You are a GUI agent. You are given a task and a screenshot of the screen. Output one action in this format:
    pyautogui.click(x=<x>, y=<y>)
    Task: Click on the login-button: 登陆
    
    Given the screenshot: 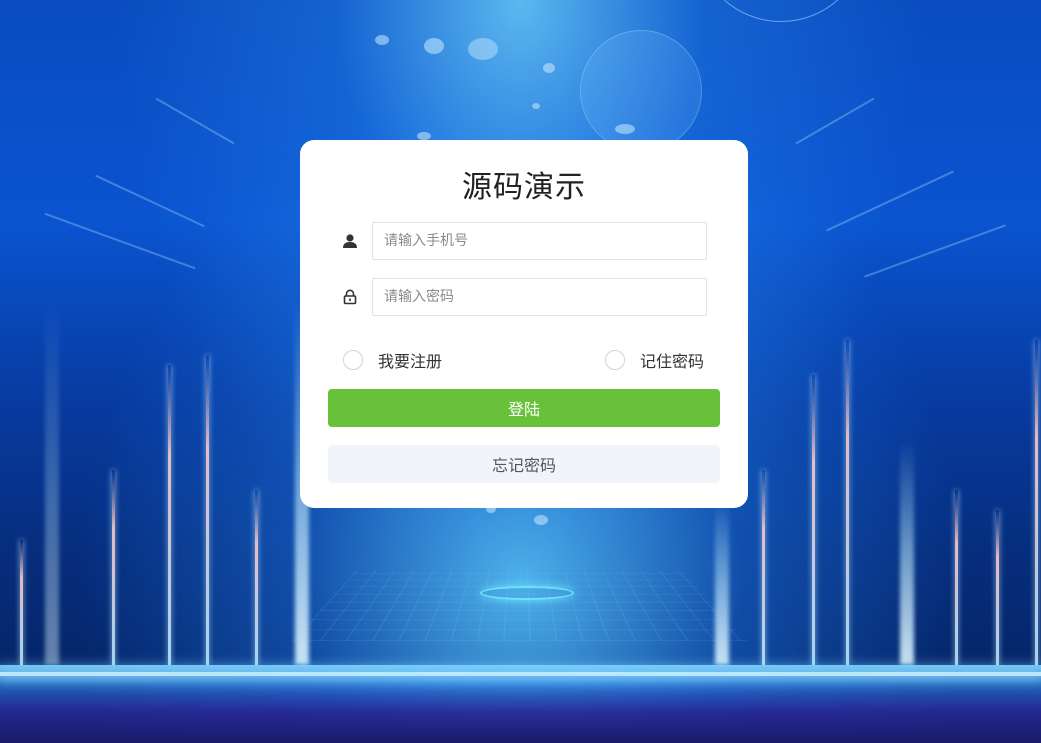 What is the action you would take?
    pyautogui.click(x=524, y=408)
    